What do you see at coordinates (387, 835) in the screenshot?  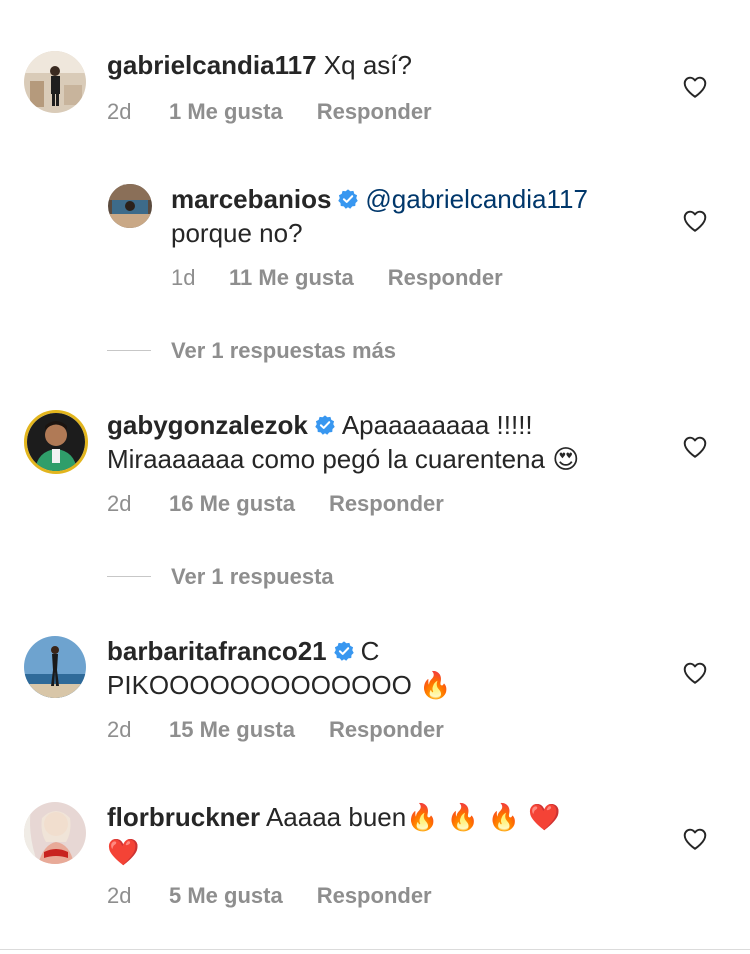 I see `comment-text: florbruckner Aaaaa buen🔥 🔥 🔥 ❤️ ❤️` at bounding box center [387, 835].